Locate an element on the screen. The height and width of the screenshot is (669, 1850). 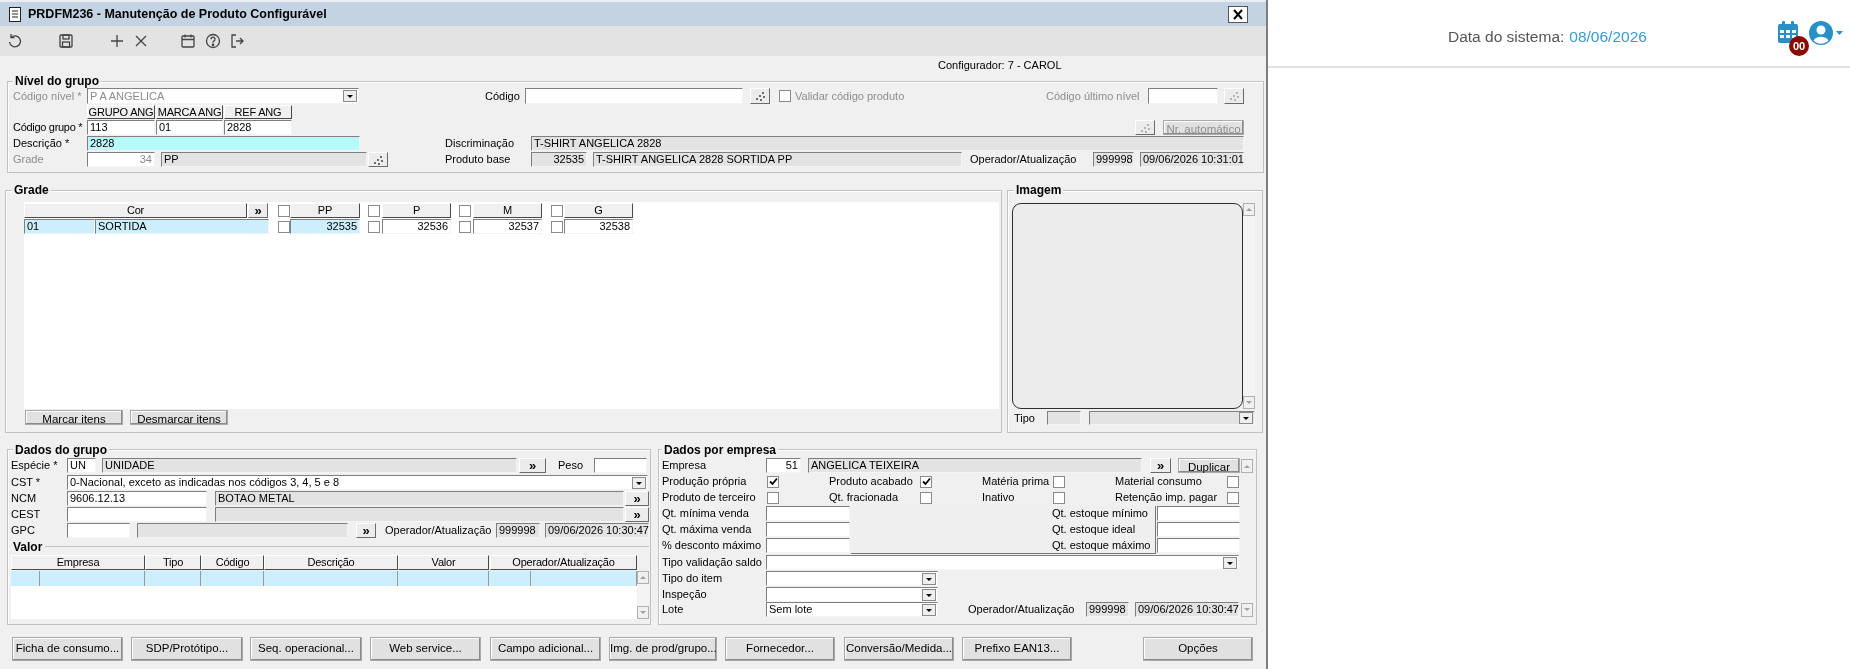
close-button is located at coordinates (1238, 14).